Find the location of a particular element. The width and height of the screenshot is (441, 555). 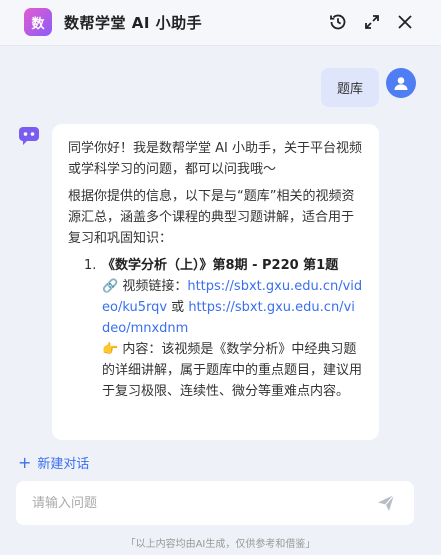

plus-icon: + is located at coordinates (25, 462).